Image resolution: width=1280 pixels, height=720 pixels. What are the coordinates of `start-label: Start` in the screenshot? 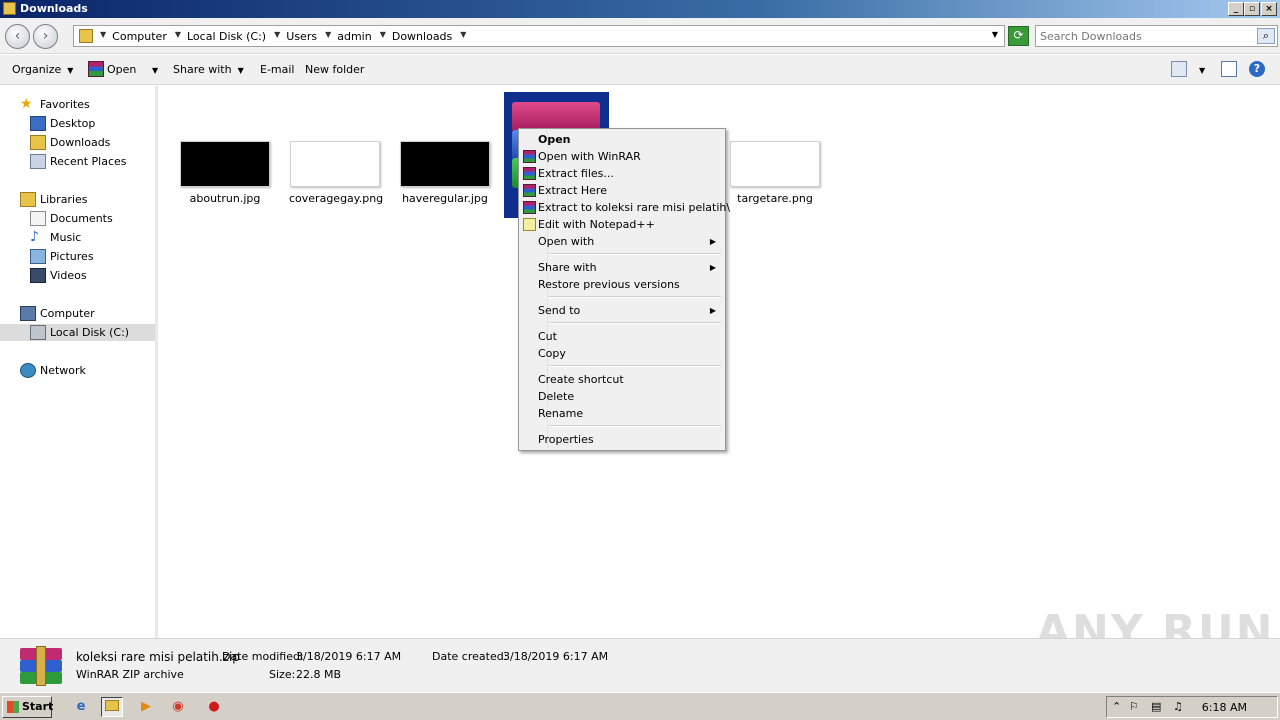 It's located at (38, 706).